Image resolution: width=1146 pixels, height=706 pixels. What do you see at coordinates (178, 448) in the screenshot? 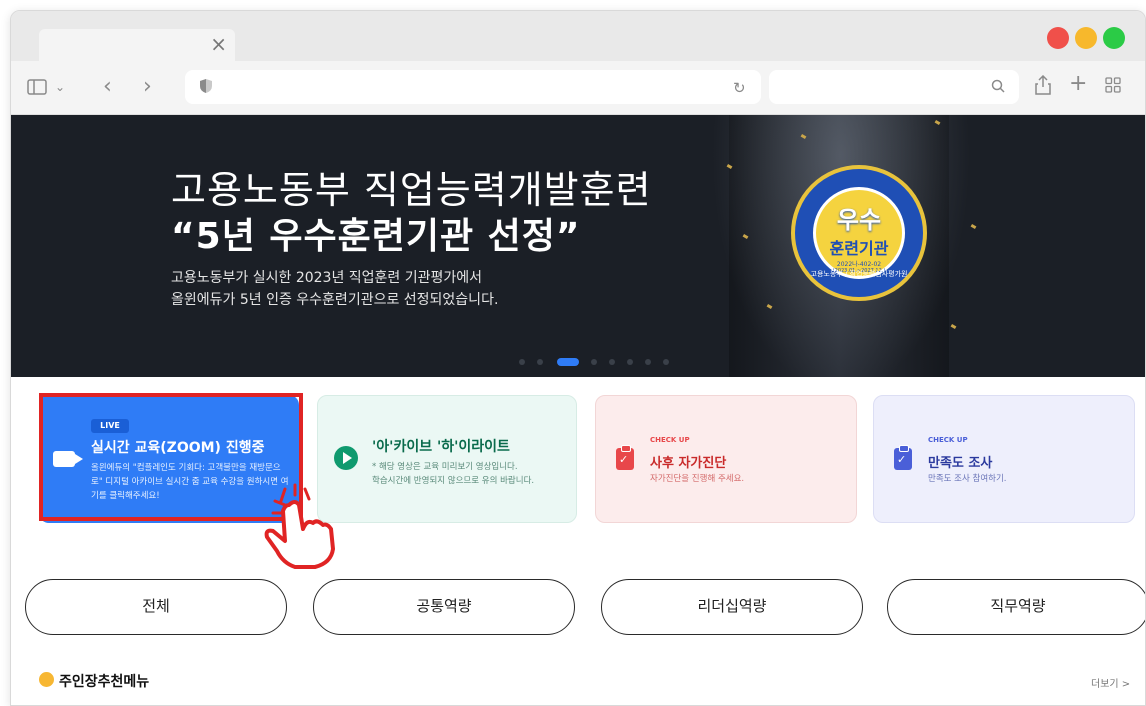
I see `live-card-title: 실시간 교육(ZOOM) 진행중` at bounding box center [178, 448].